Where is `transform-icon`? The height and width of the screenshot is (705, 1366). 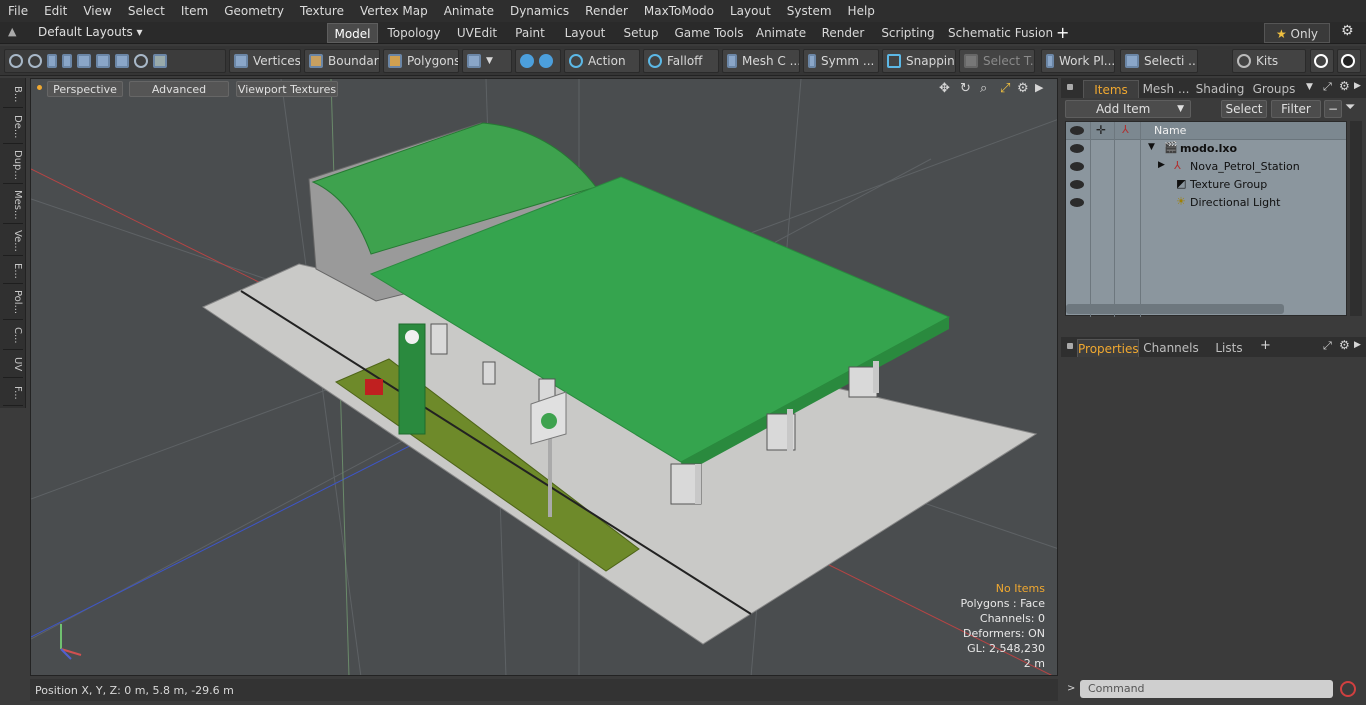 transform-icon is located at coordinates (103, 61).